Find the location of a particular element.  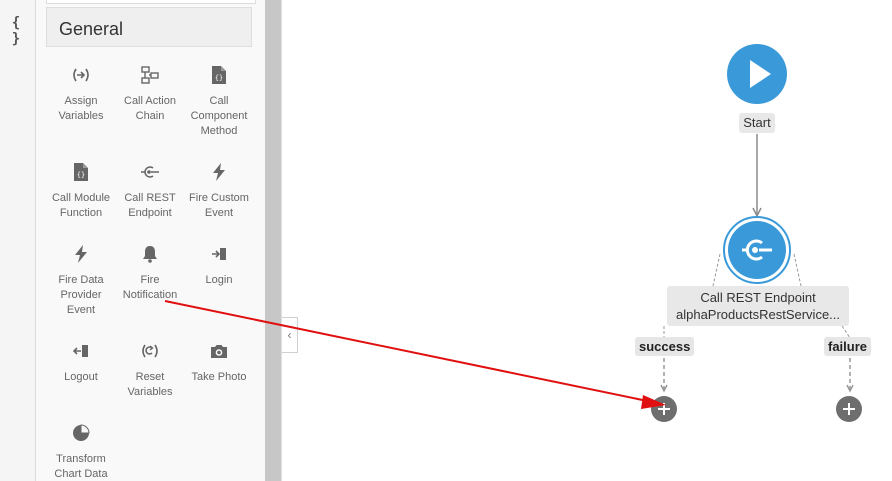

palette-item-logout: Logout is located at coordinates (81, 363).